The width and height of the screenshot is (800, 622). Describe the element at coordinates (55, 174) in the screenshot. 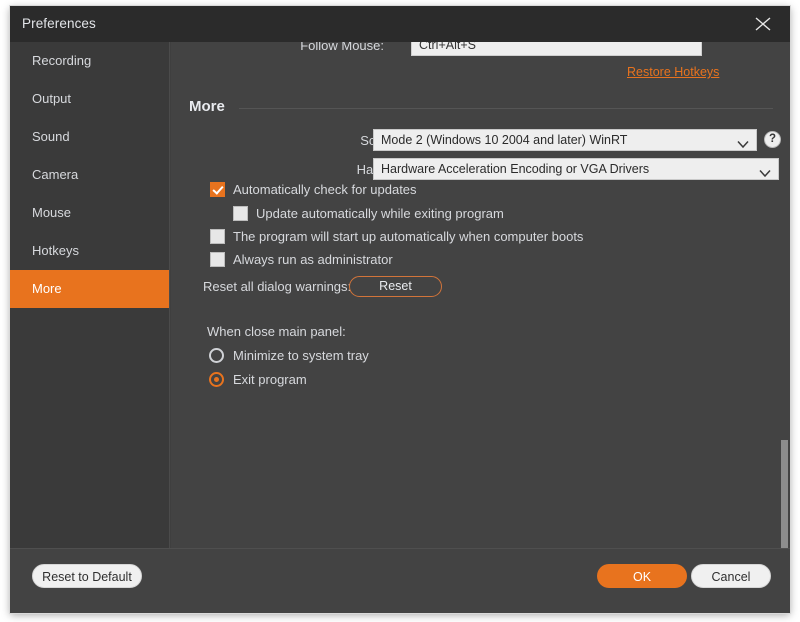

I see `sidebar-item-label: Camera` at that location.